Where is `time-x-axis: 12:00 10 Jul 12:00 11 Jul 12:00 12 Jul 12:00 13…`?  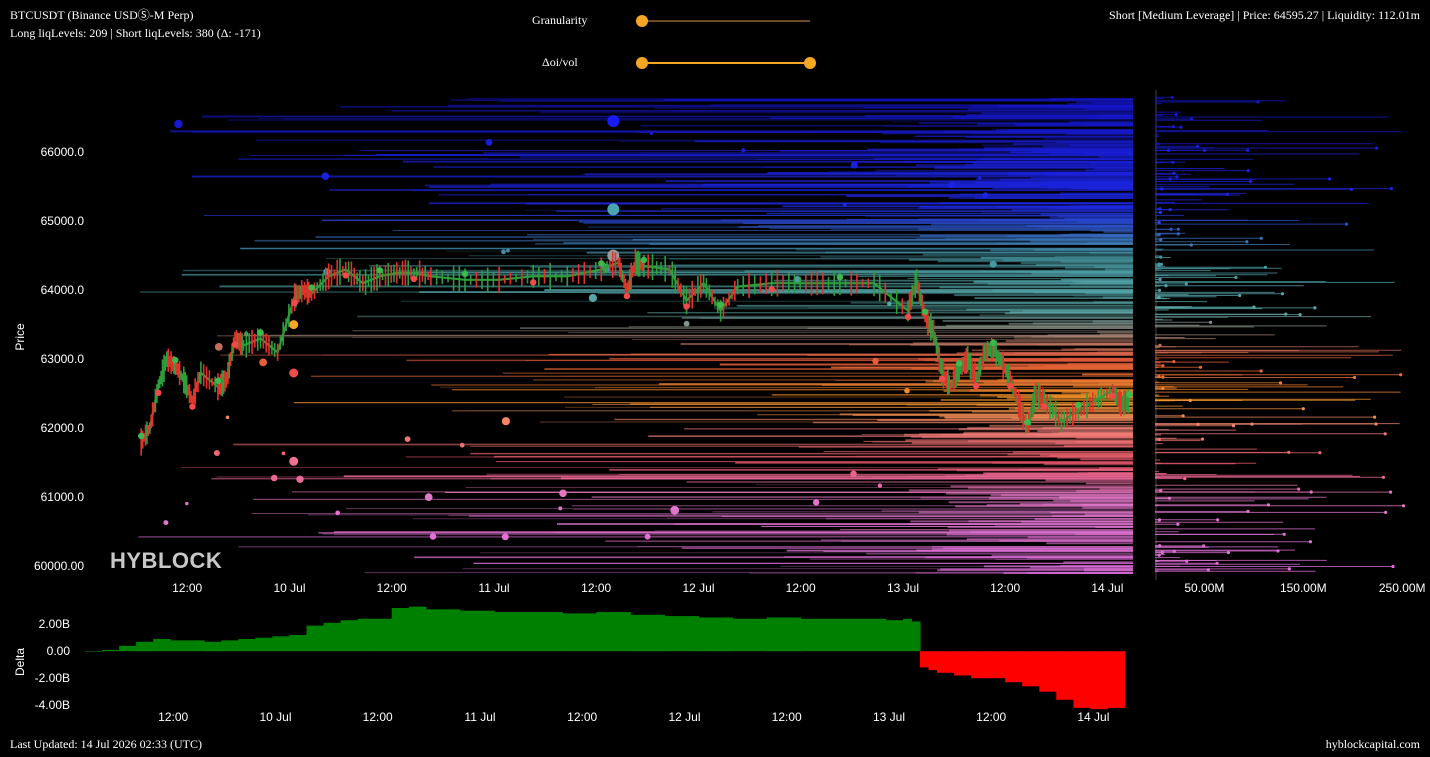
time-x-axis: 12:00 10 Jul 12:00 11 Jul 12:00 12 Jul 12:00 13… is located at coordinates (647, 588).